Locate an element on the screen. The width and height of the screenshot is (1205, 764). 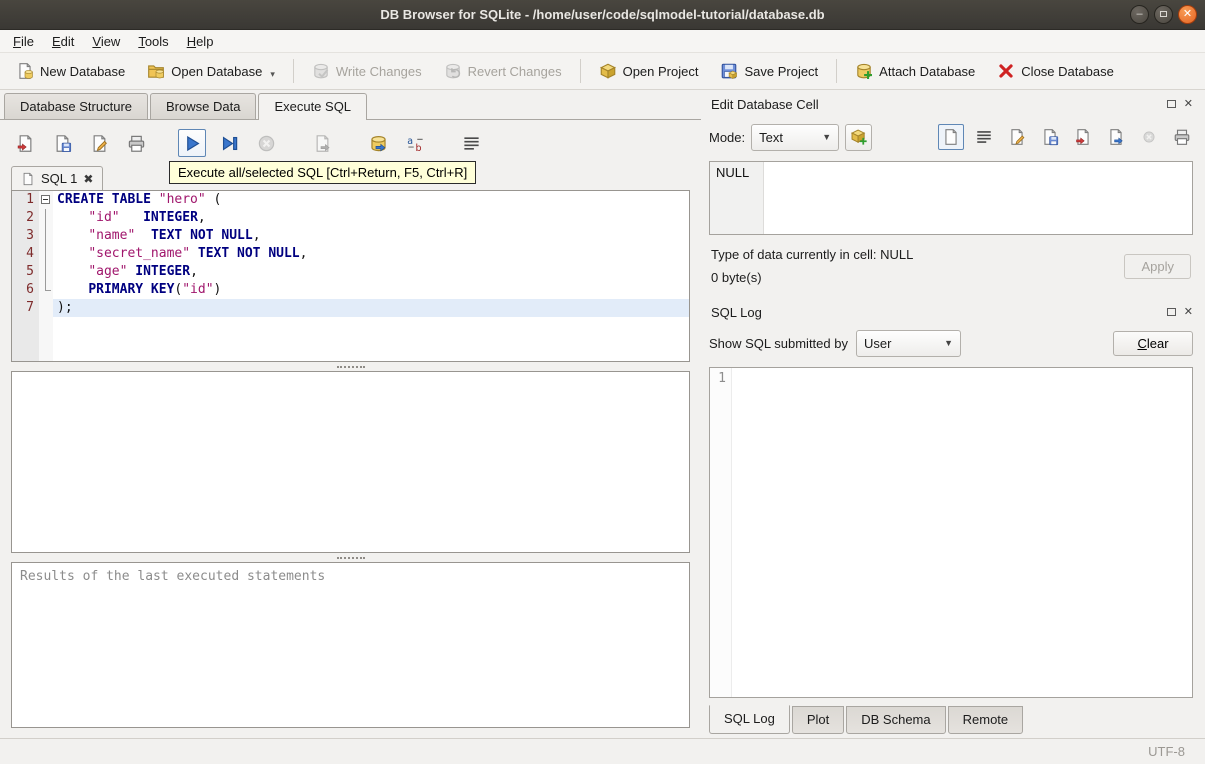
find-replace-button is located at coordinates (415, 143).